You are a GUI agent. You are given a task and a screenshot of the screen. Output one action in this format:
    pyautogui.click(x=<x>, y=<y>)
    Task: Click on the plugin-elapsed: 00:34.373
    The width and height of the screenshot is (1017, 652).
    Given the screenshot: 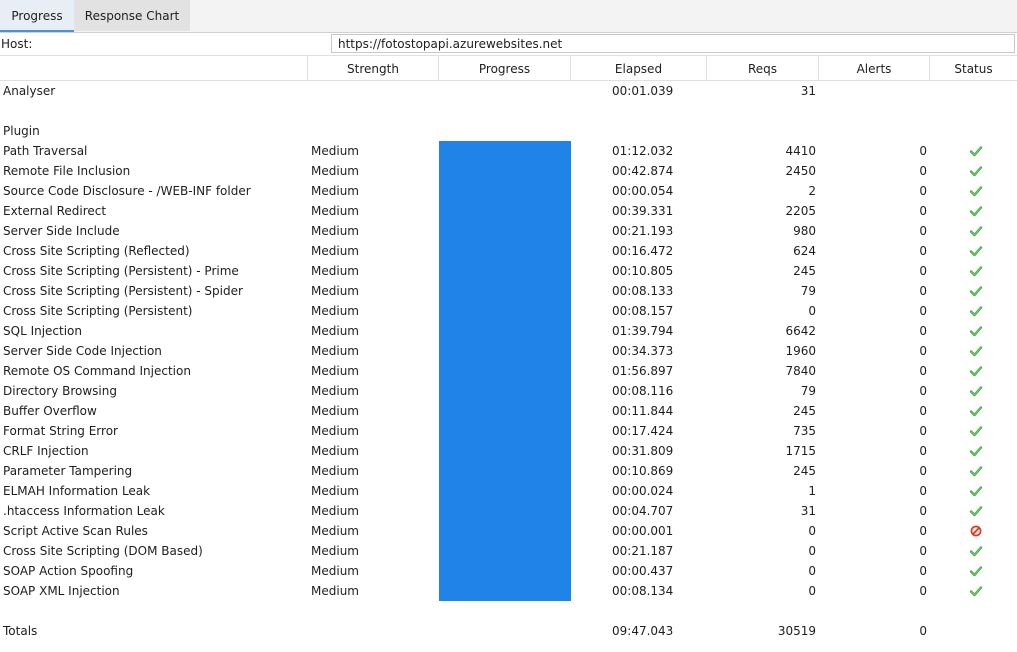 What is the action you would take?
    pyautogui.click(x=643, y=351)
    